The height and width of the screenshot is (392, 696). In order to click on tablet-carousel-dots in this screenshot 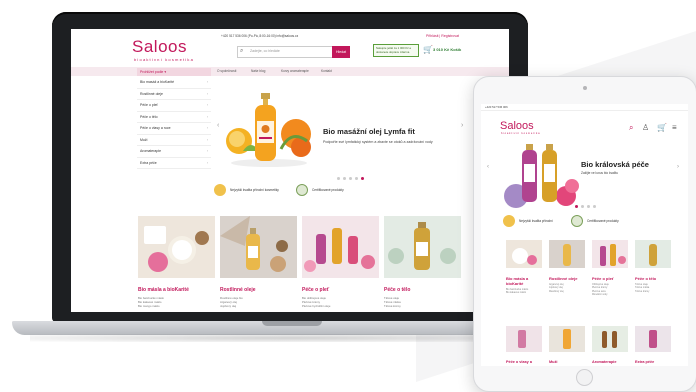, I will do `click(585, 206)`.